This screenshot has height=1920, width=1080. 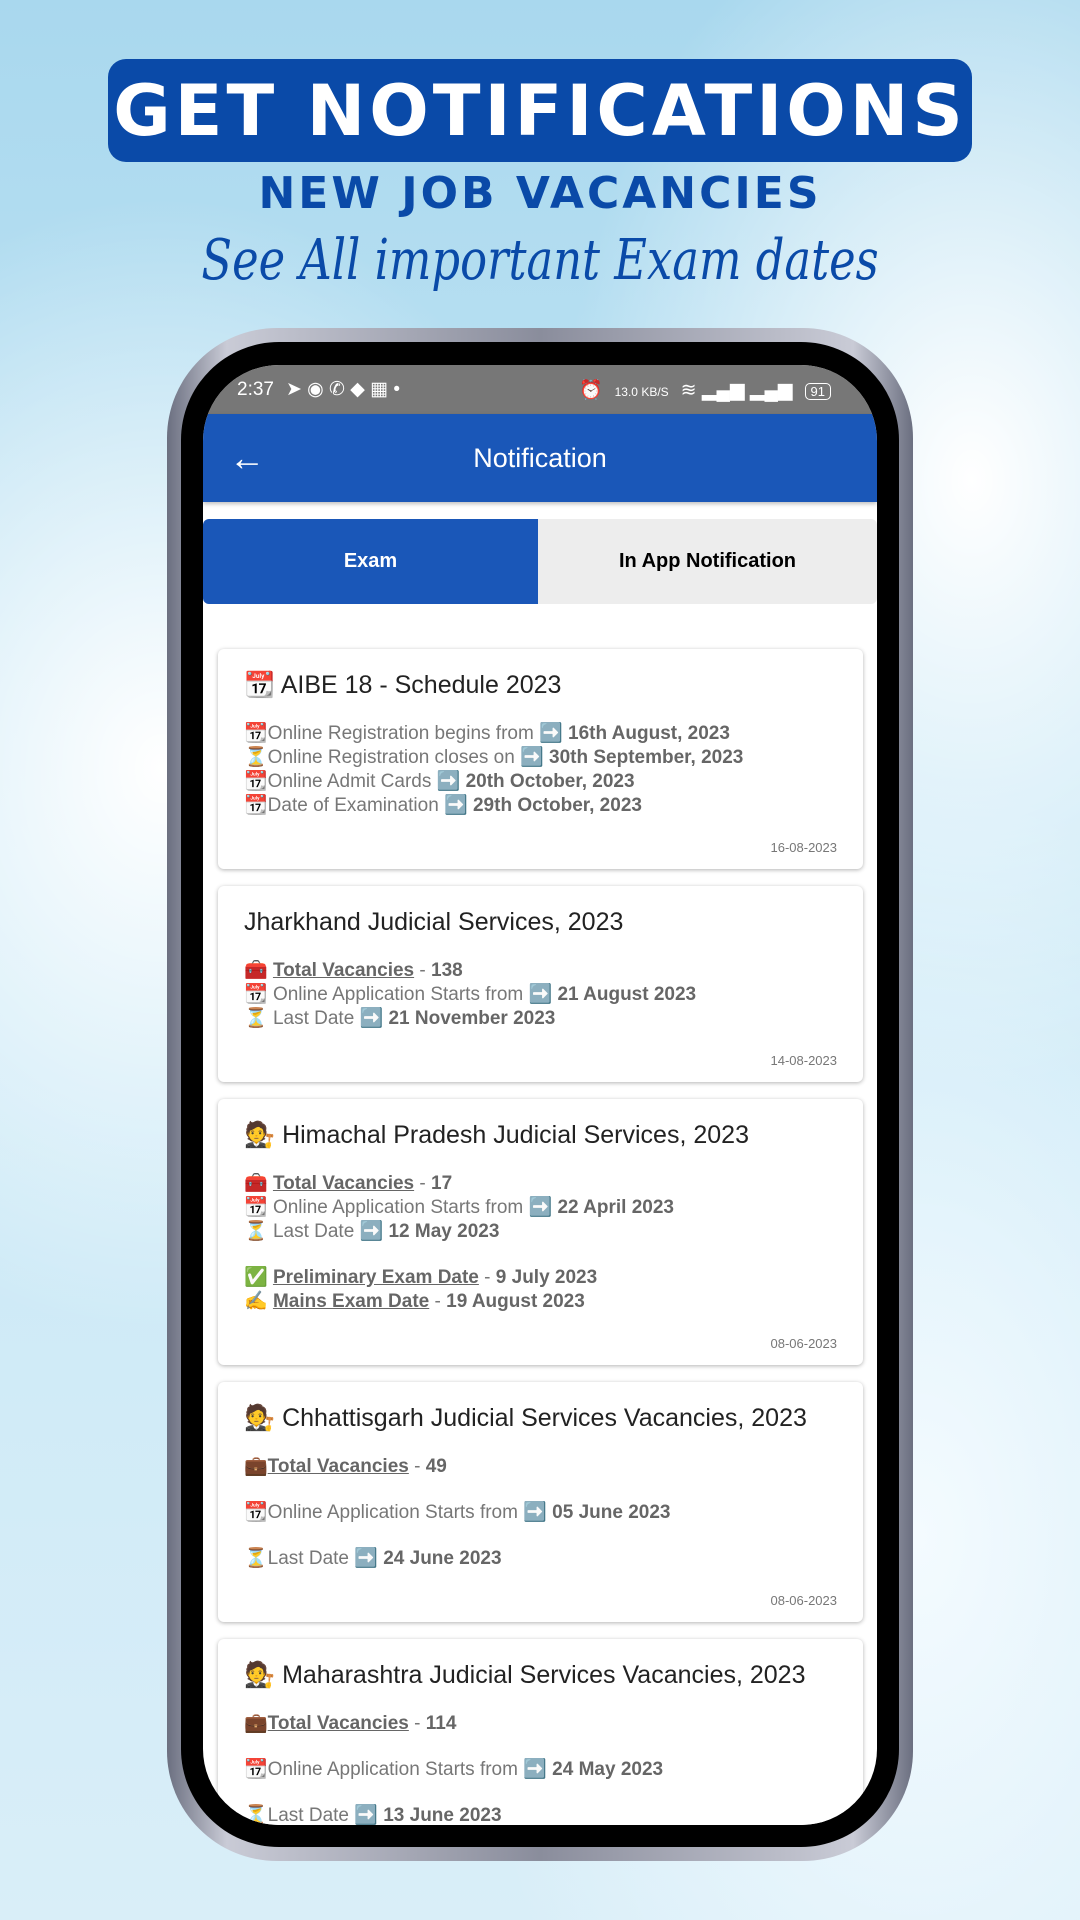 I want to click on line-emoji-icon: ✅, so click(x=258, y=1277).